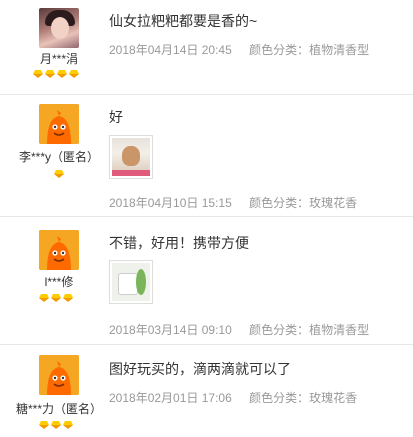  I want to click on review-date: 2018年03月14日 09:10, so click(170, 330).